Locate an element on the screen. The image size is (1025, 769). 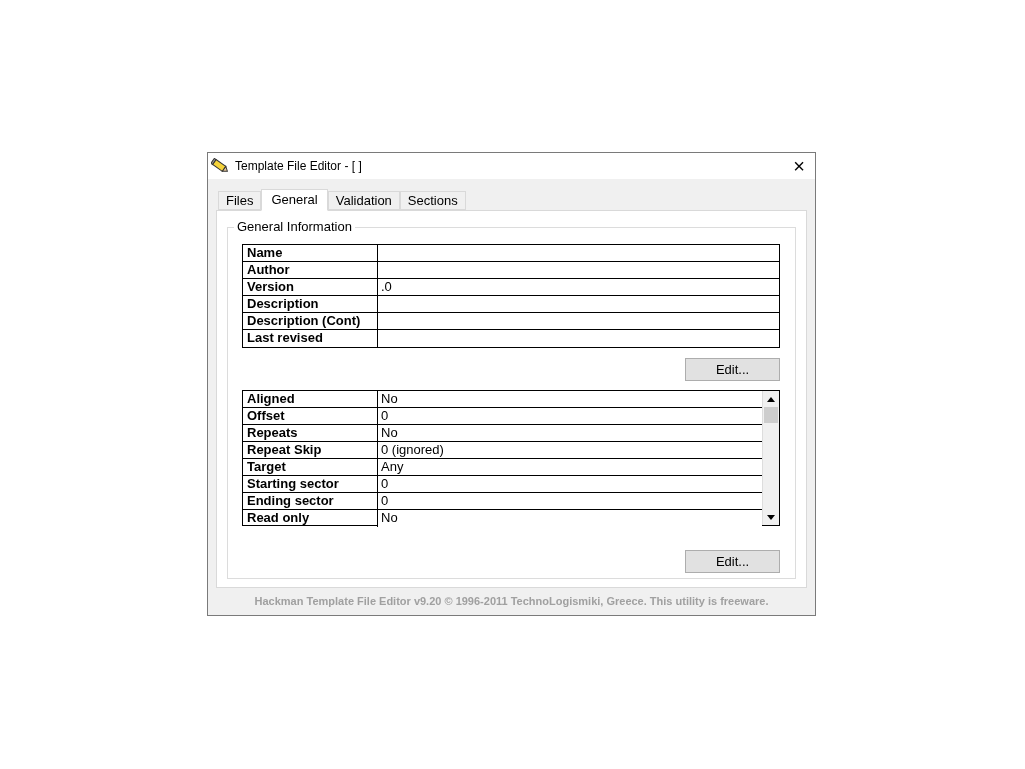
scroll-up-icon is located at coordinates (771, 399).